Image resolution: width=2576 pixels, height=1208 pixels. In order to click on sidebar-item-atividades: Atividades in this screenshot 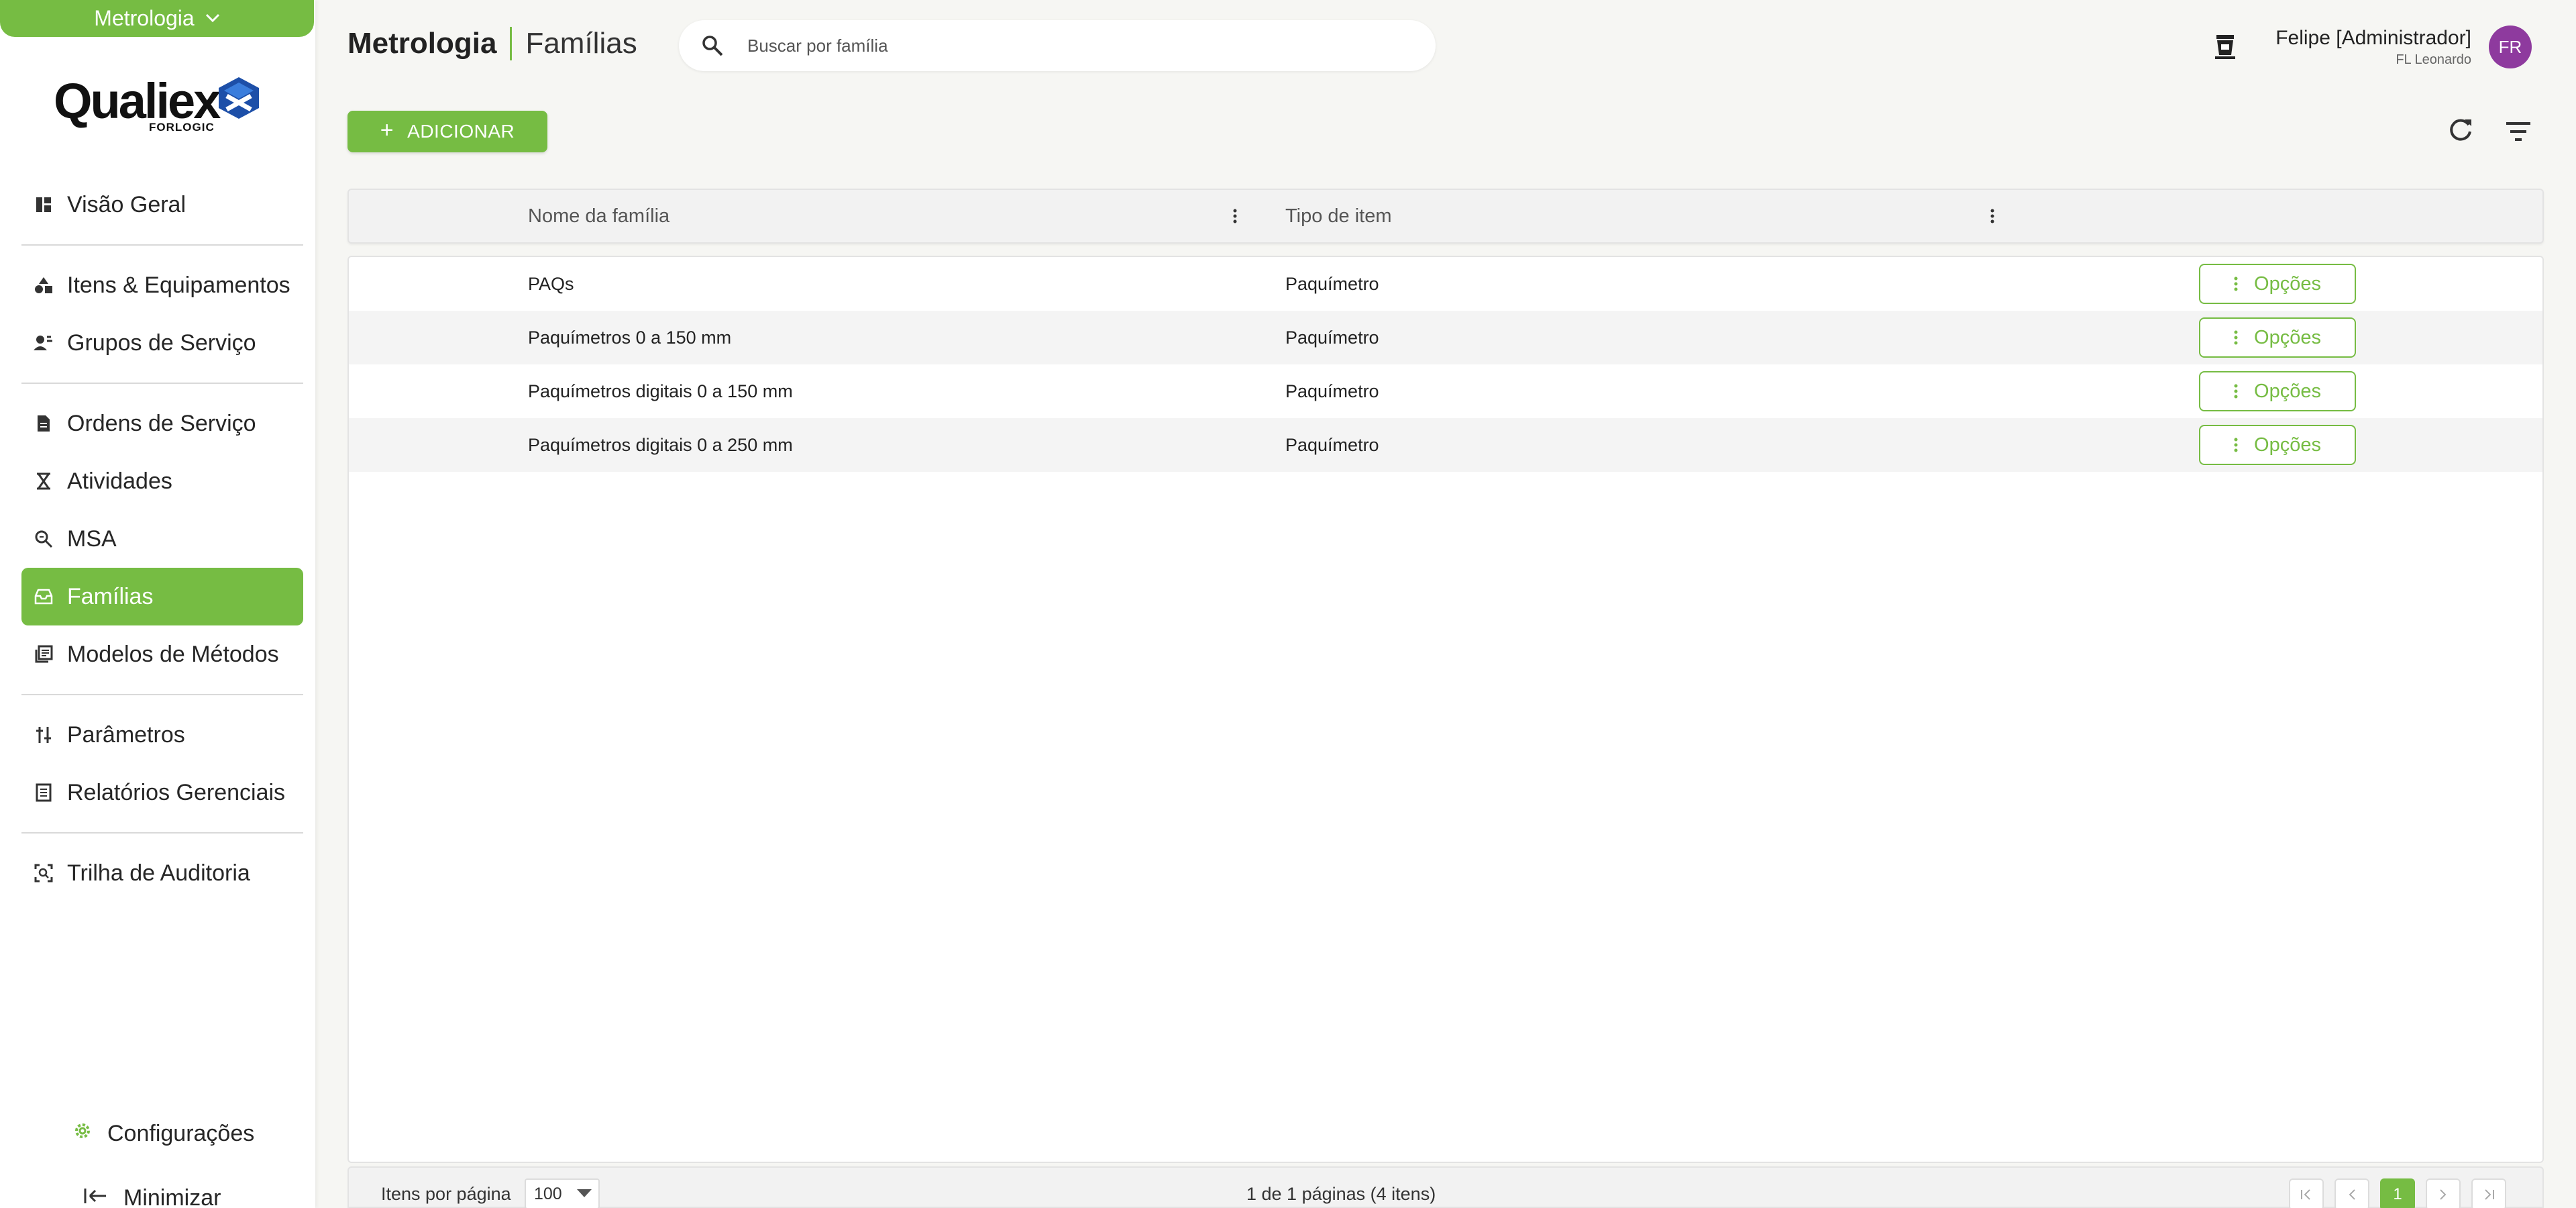, I will do `click(162, 481)`.